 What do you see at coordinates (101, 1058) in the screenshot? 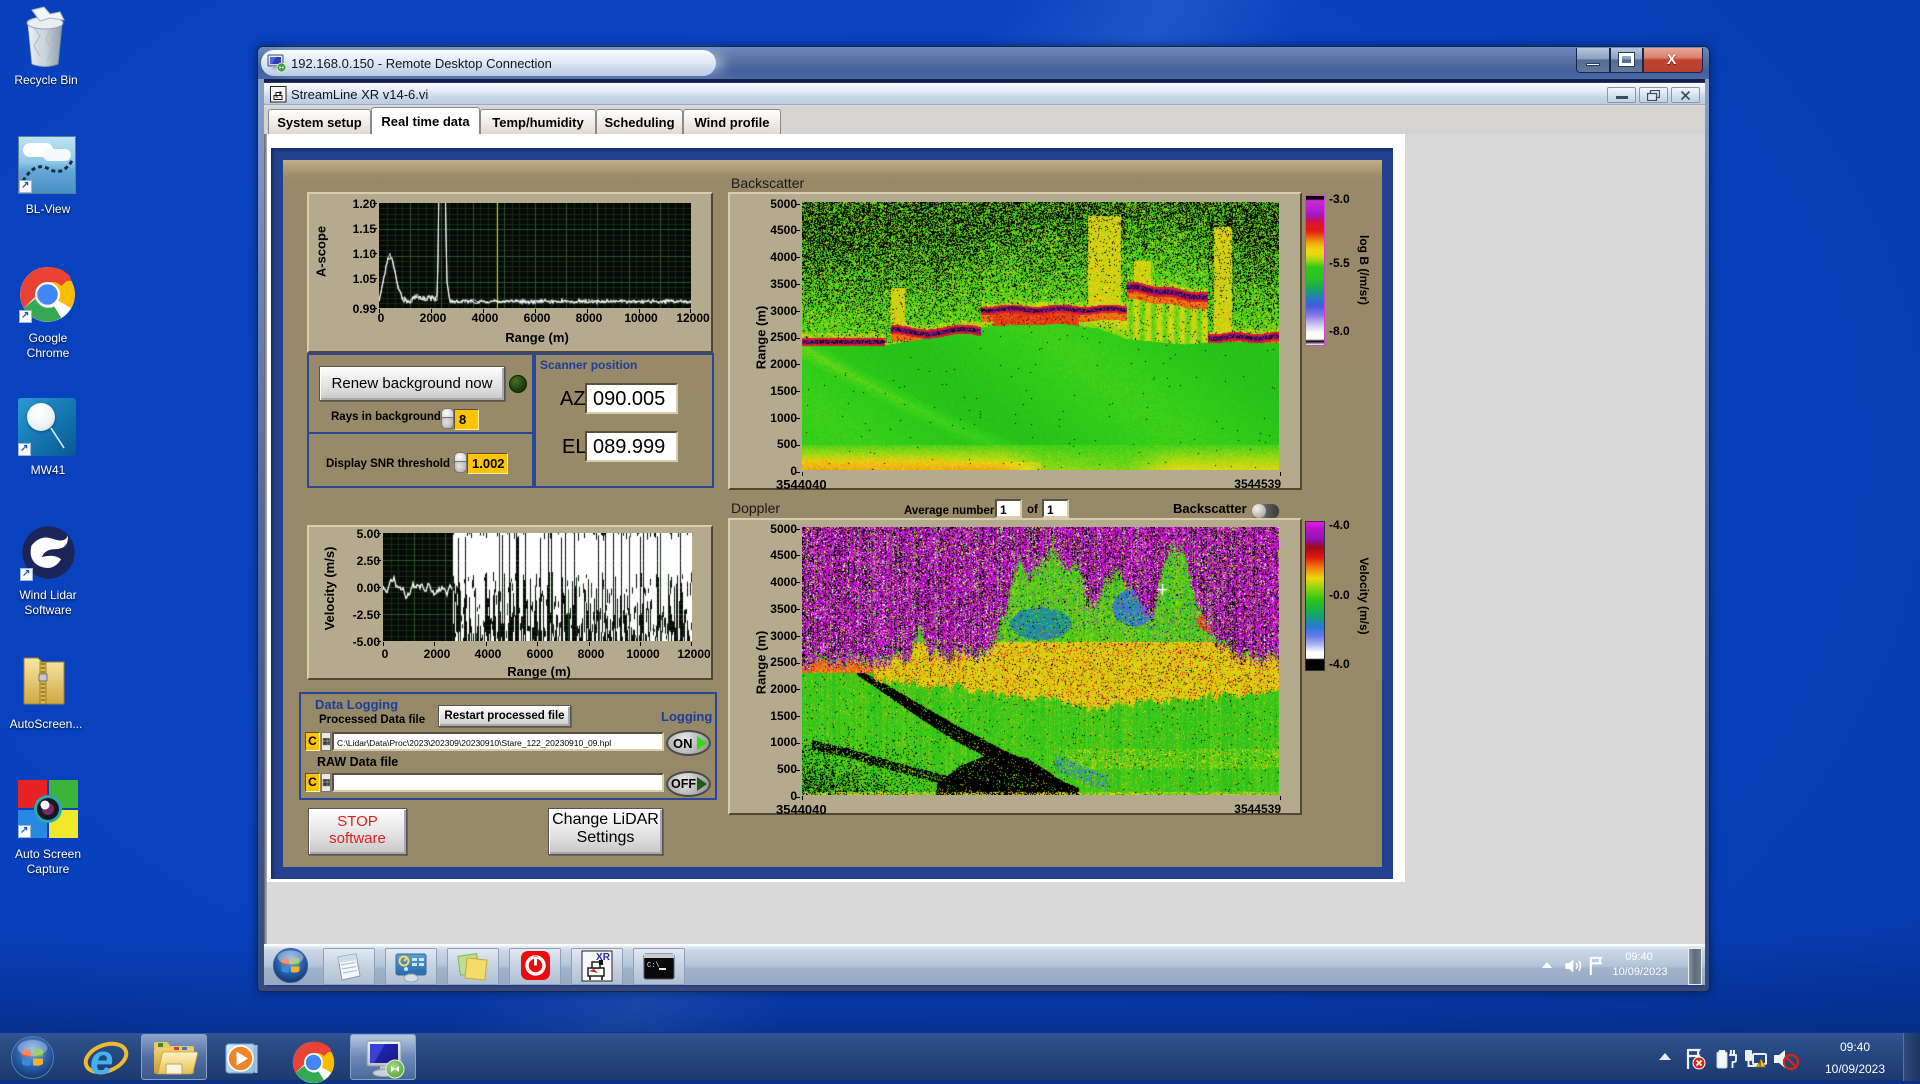
I see `svg-text: e` at bounding box center [101, 1058].